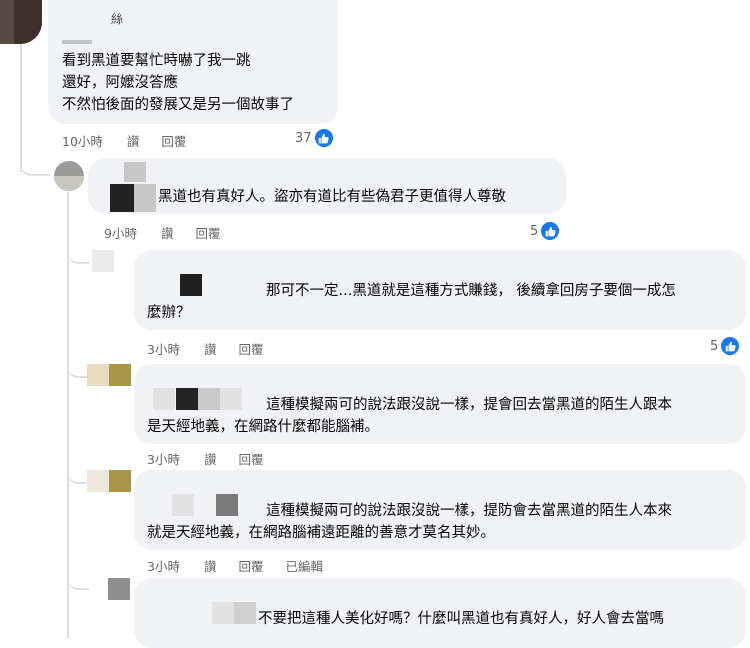 This screenshot has width=750, height=648. I want to click on comment-text-line: 這種模擬兩可的說法跟沒說一樣，提會回去當黑道的陌生人跟本, so click(469, 405).